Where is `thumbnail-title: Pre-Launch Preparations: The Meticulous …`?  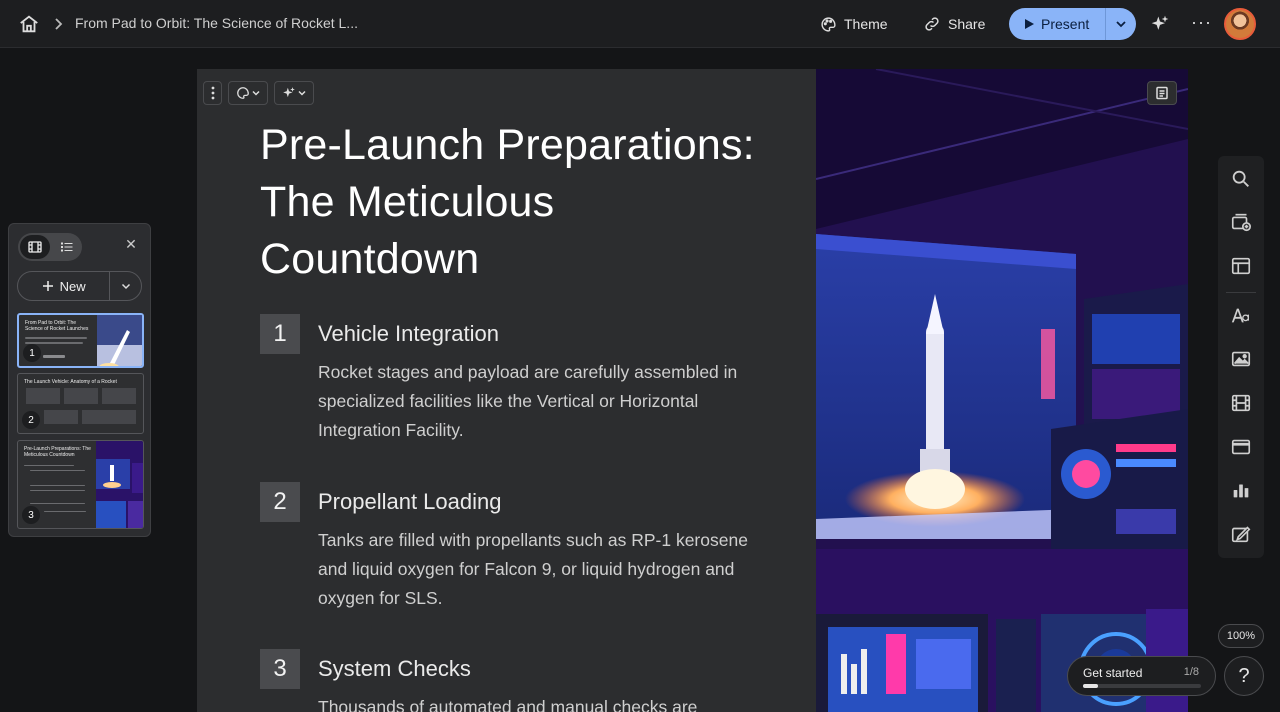
thumbnail-title: Pre-Launch Preparations: The Meticulous … is located at coordinates (57, 452).